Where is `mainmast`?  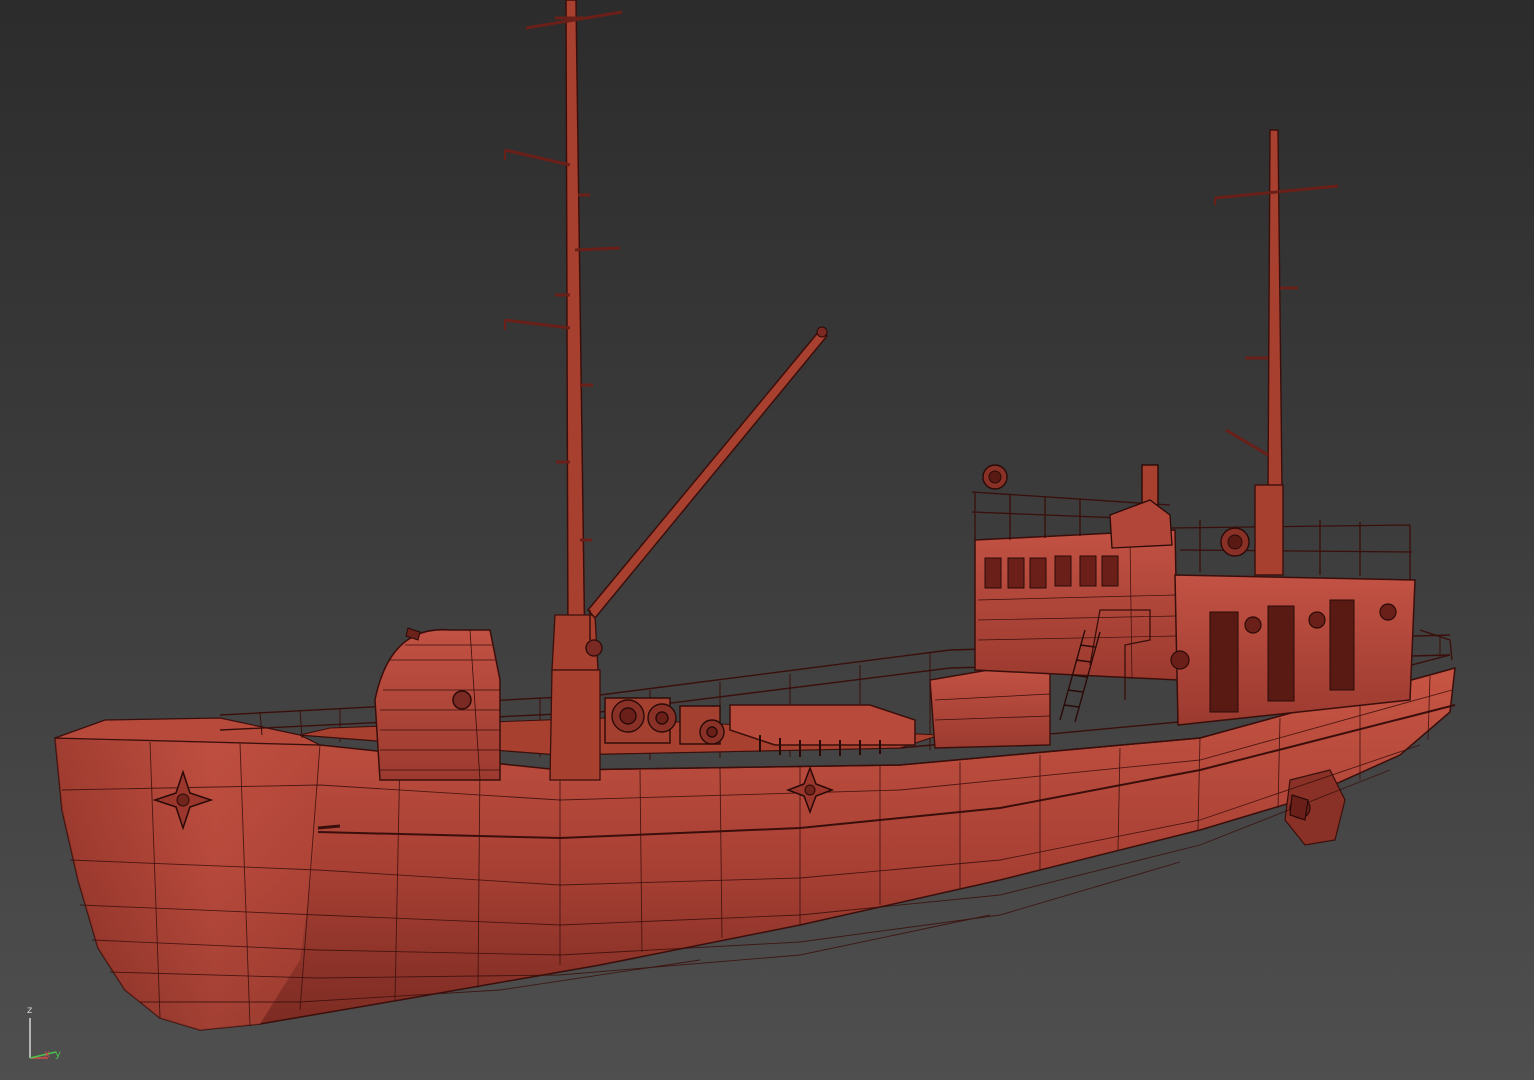 mainmast is located at coordinates (1276, 352).